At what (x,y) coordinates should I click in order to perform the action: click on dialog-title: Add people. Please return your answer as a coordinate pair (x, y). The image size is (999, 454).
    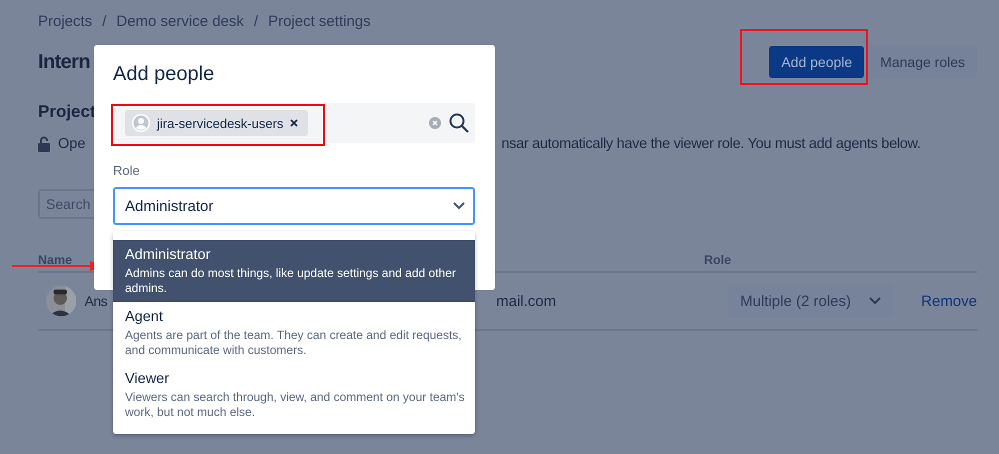
    Looking at the image, I should click on (164, 75).